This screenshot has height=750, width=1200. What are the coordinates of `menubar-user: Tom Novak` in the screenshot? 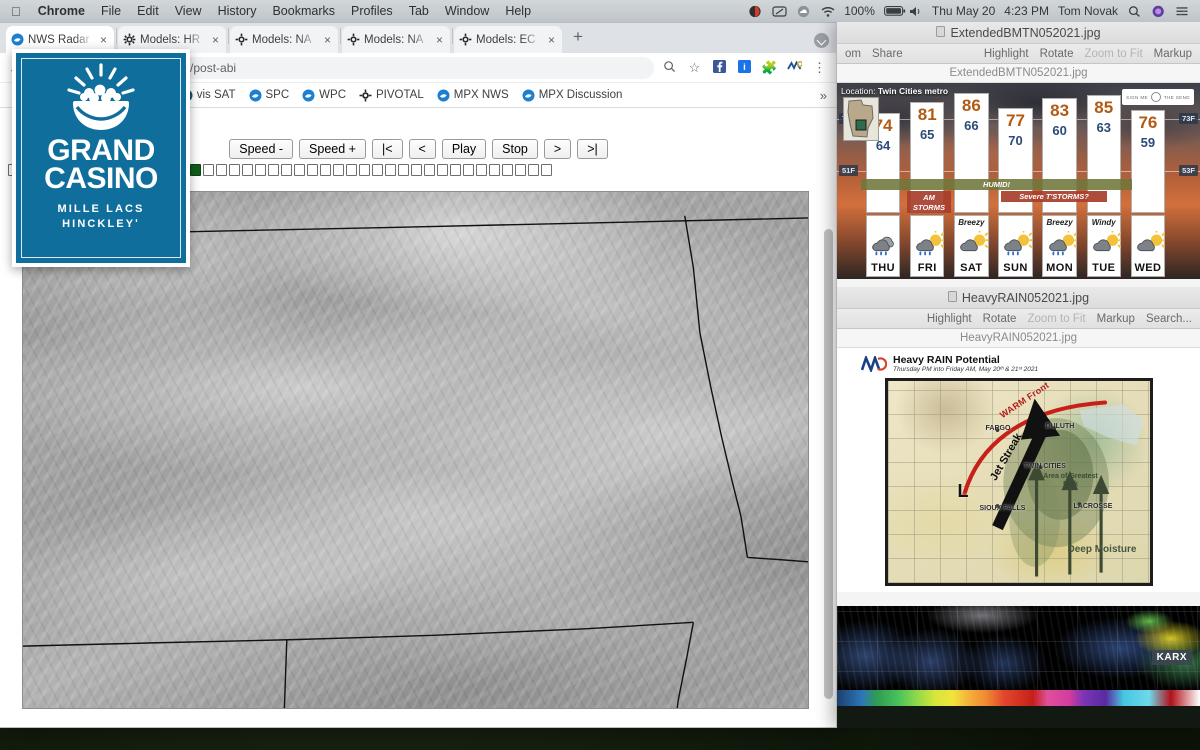 It's located at (1088, 11).